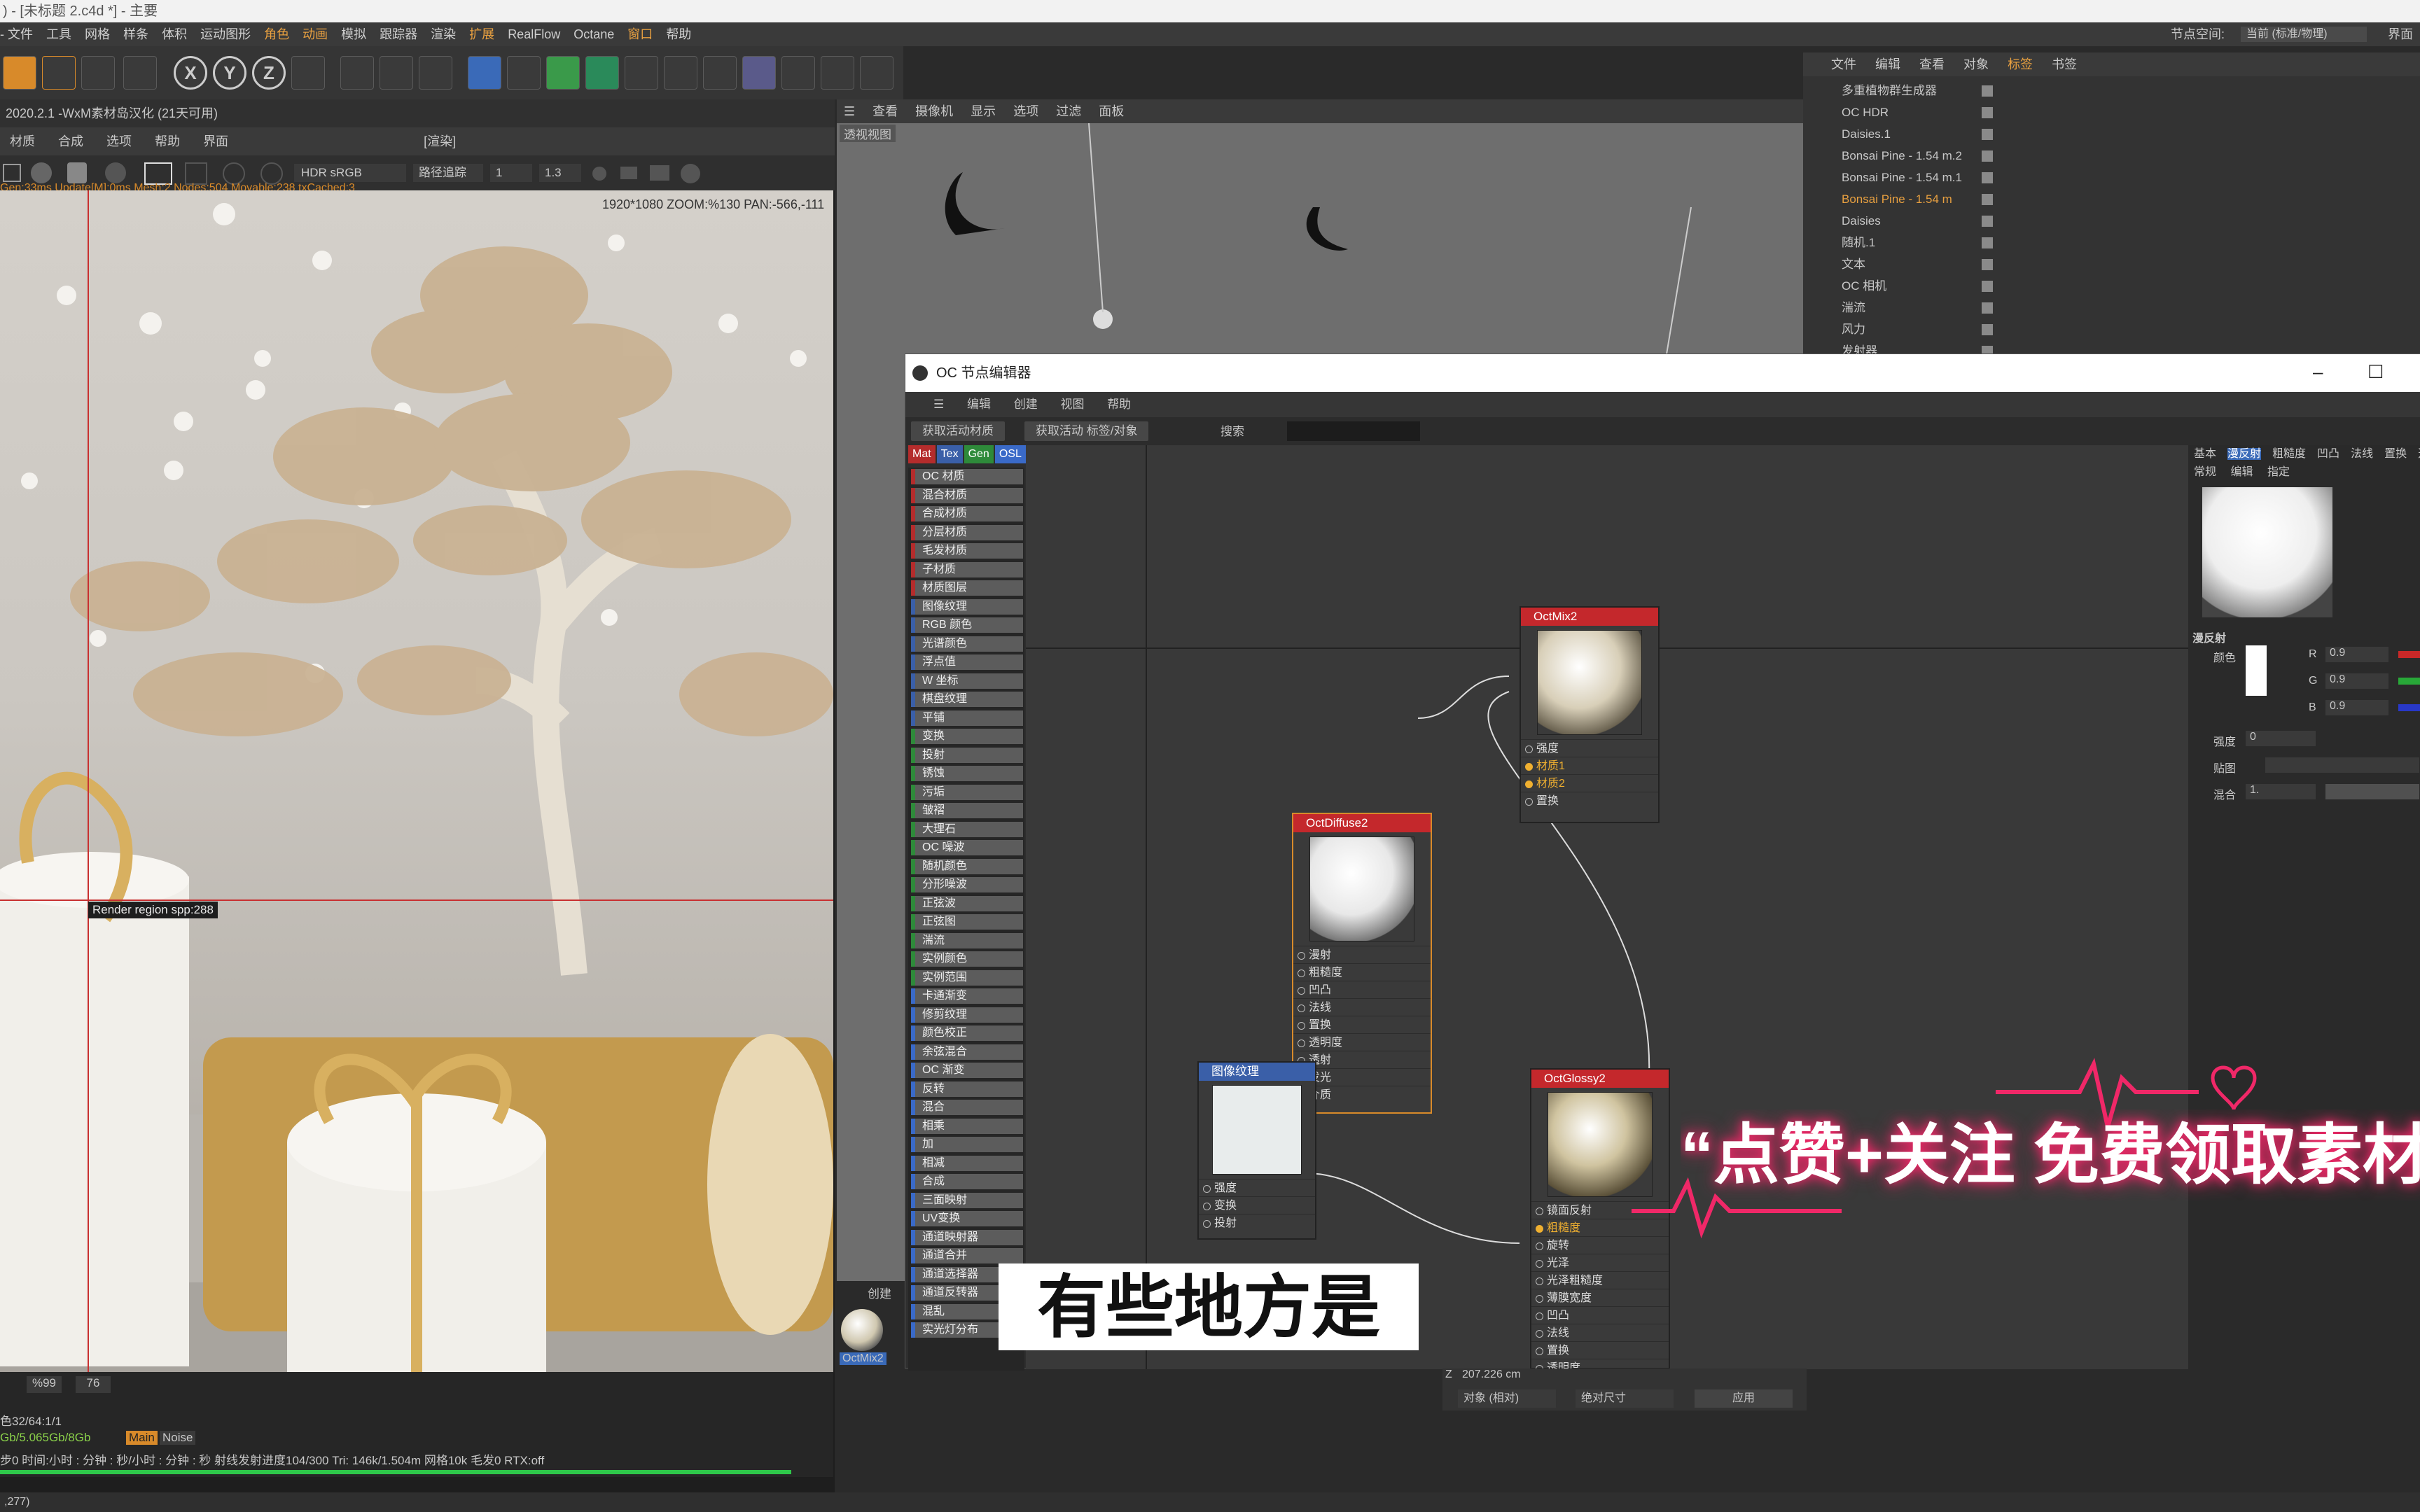 Image resolution: width=2420 pixels, height=1512 pixels. What do you see at coordinates (1362, 972) in the screenshot?
I see `node-pin: 粗糙度` at bounding box center [1362, 972].